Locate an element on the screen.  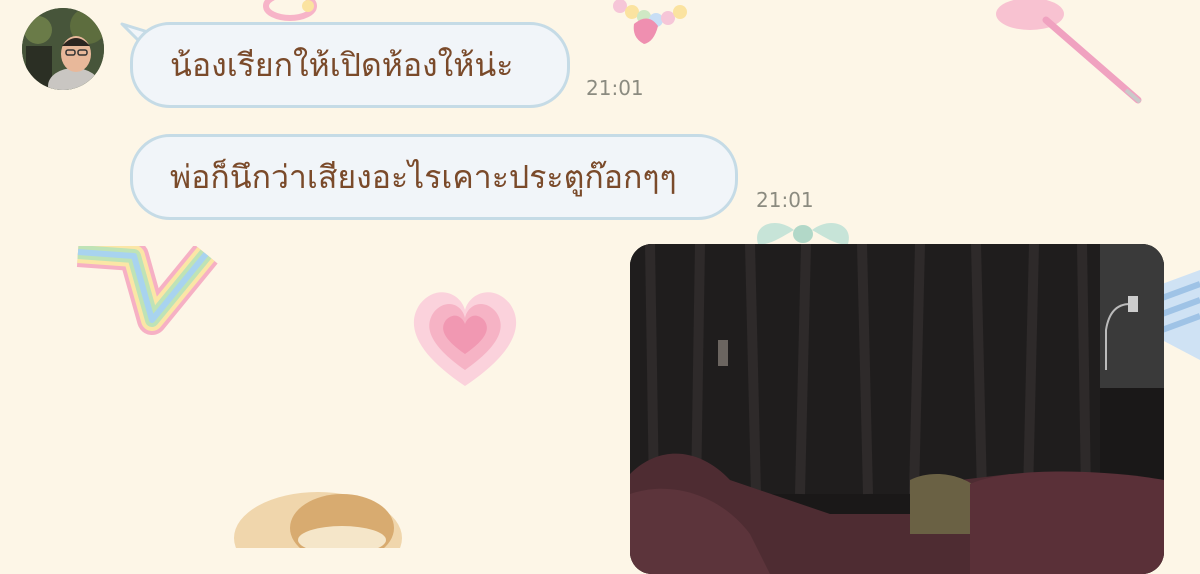
candy-bracelet-icon is located at coordinates (650, 22).